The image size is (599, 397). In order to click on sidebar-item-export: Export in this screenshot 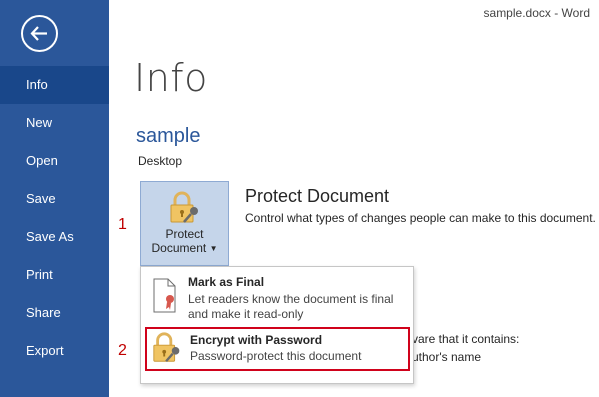, I will do `click(54, 351)`.